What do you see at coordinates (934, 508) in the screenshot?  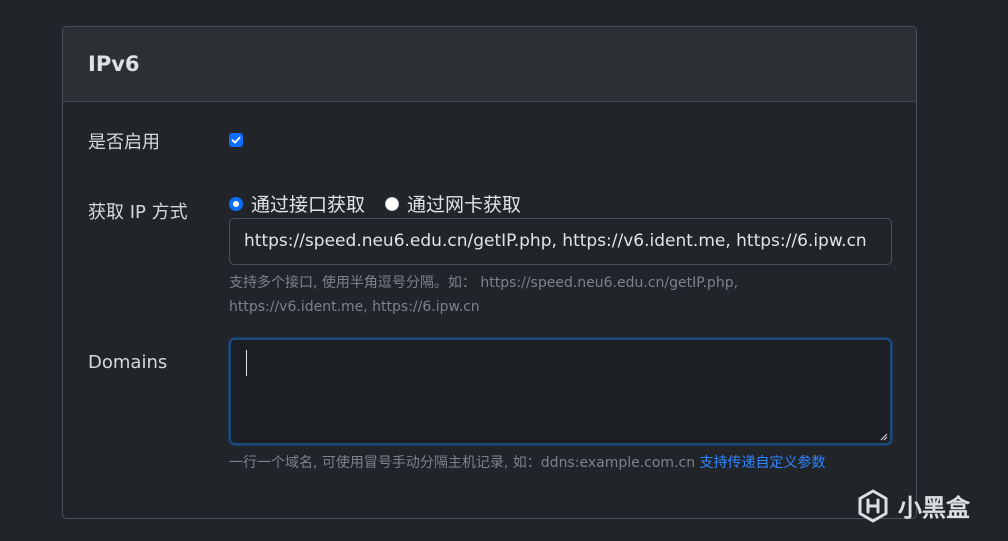 I see `watermark-text: 小黑盒` at bounding box center [934, 508].